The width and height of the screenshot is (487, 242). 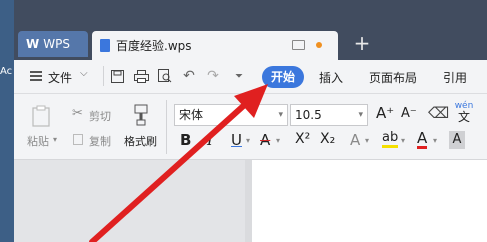 What do you see at coordinates (308, 115) in the screenshot?
I see `font-size-value: 10.5` at bounding box center [308, 115].